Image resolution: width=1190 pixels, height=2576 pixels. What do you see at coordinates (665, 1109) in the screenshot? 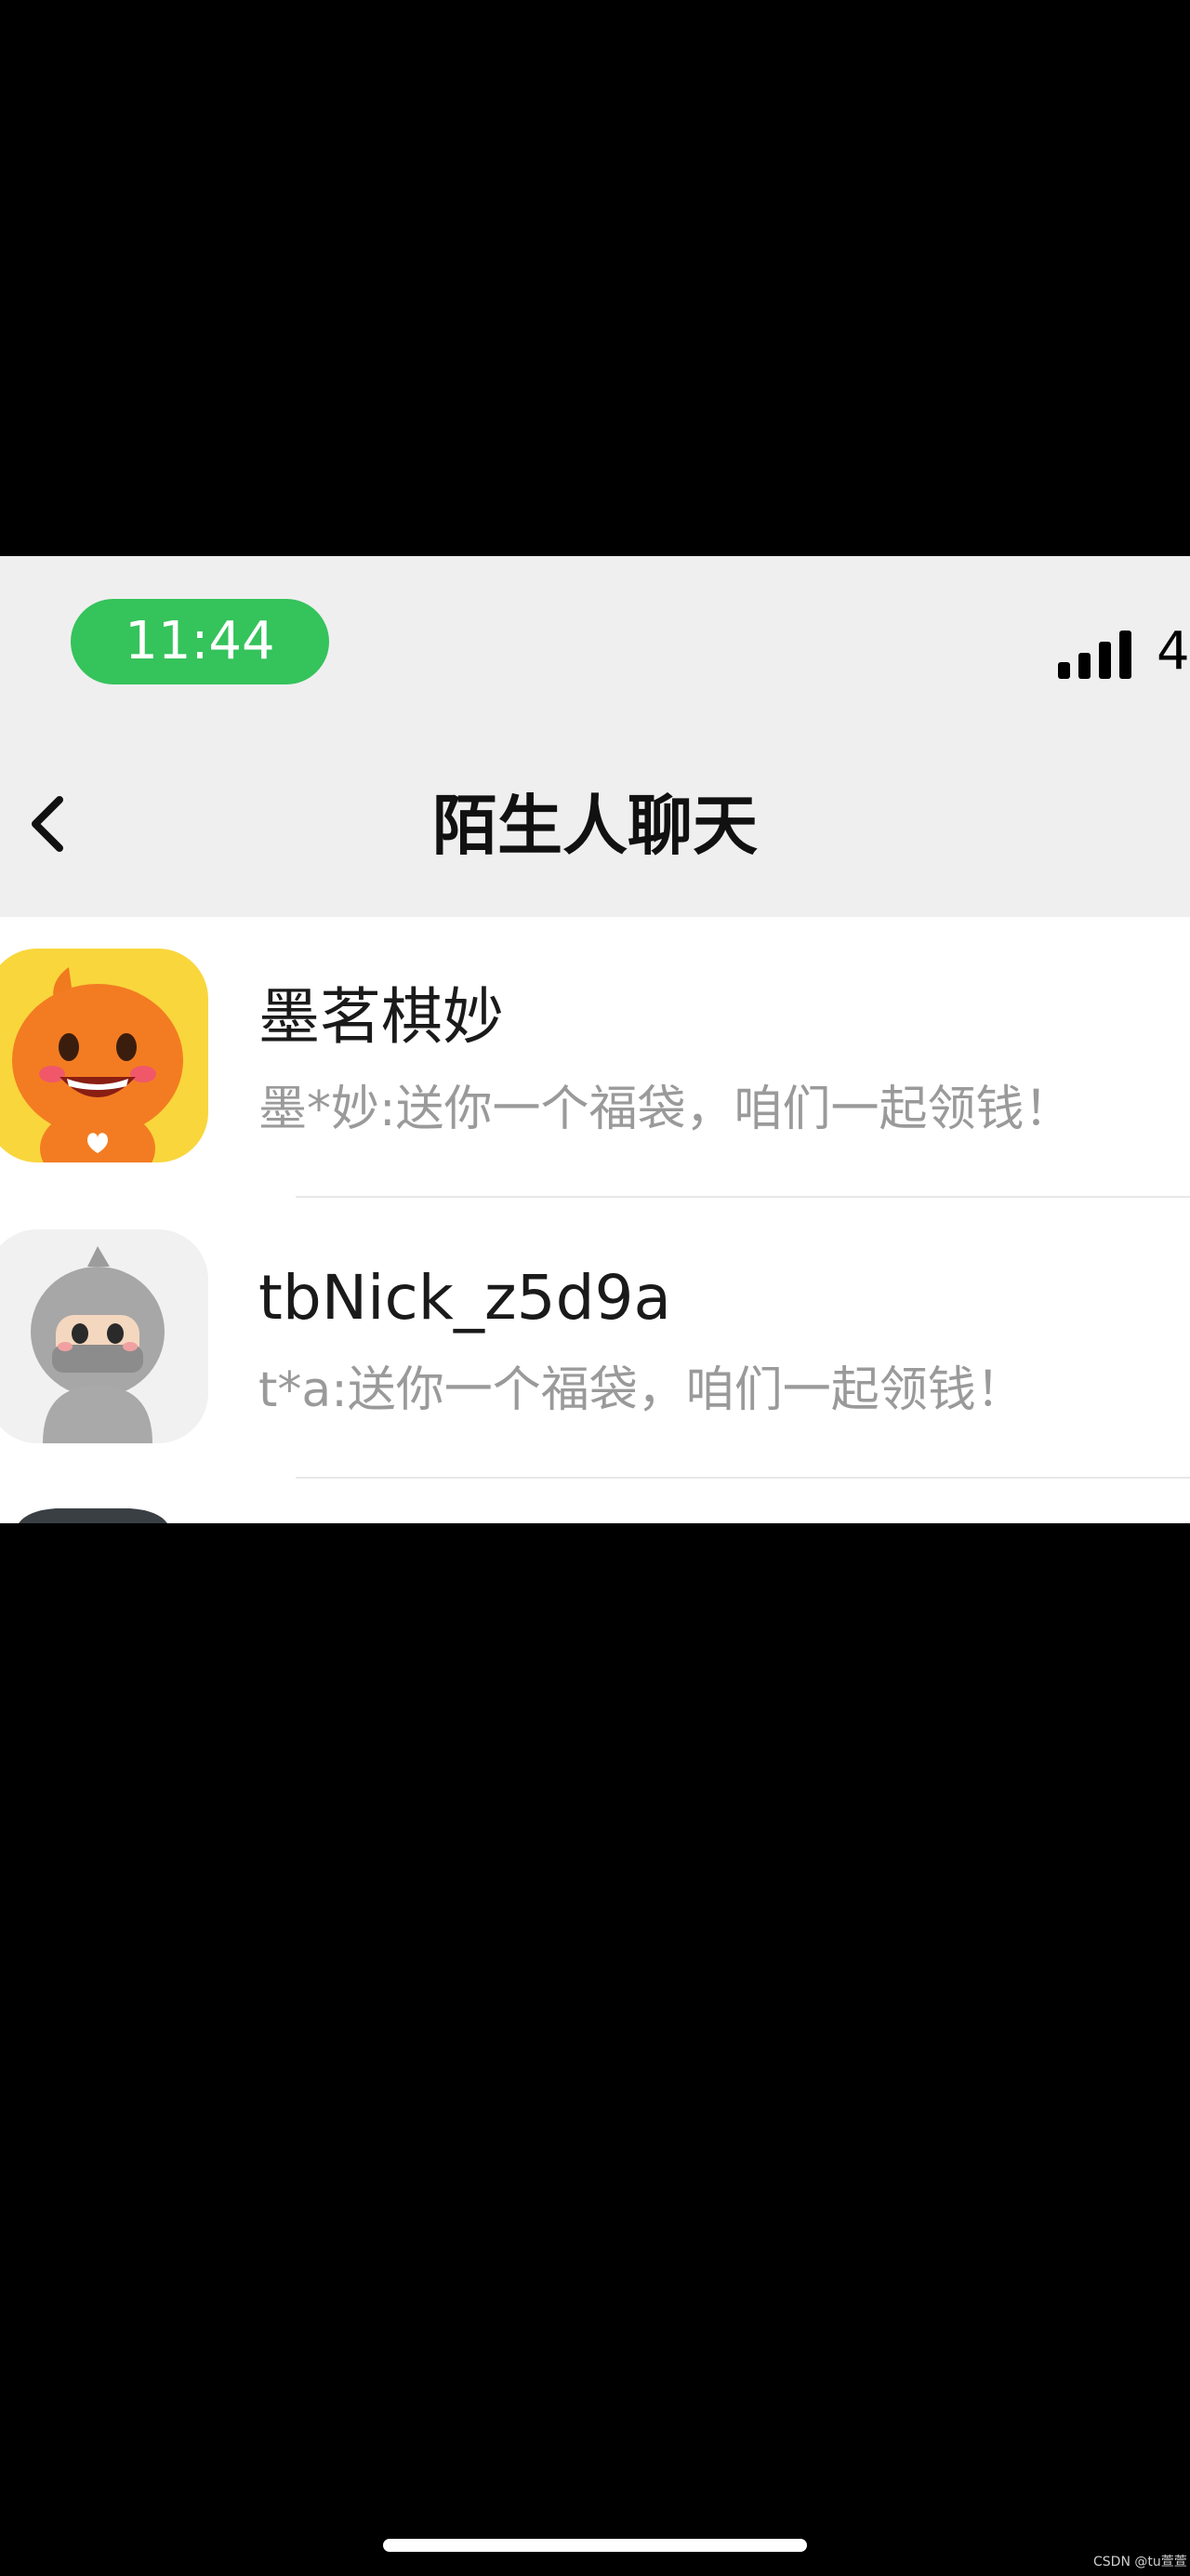
I see `chat-preview: 墨*妙:送你一个福袋，咱们一起领钱！` at bounding box center [665, 1109].